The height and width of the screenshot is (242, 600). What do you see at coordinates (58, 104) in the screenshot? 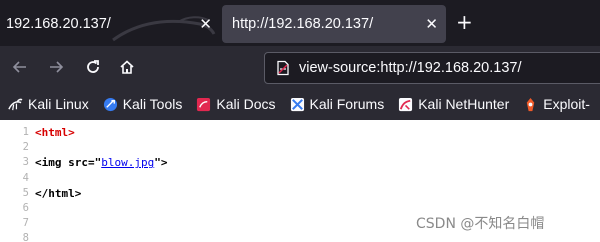
I see `bookmark-label: Kali Linux` at bounding box center [58, 104].